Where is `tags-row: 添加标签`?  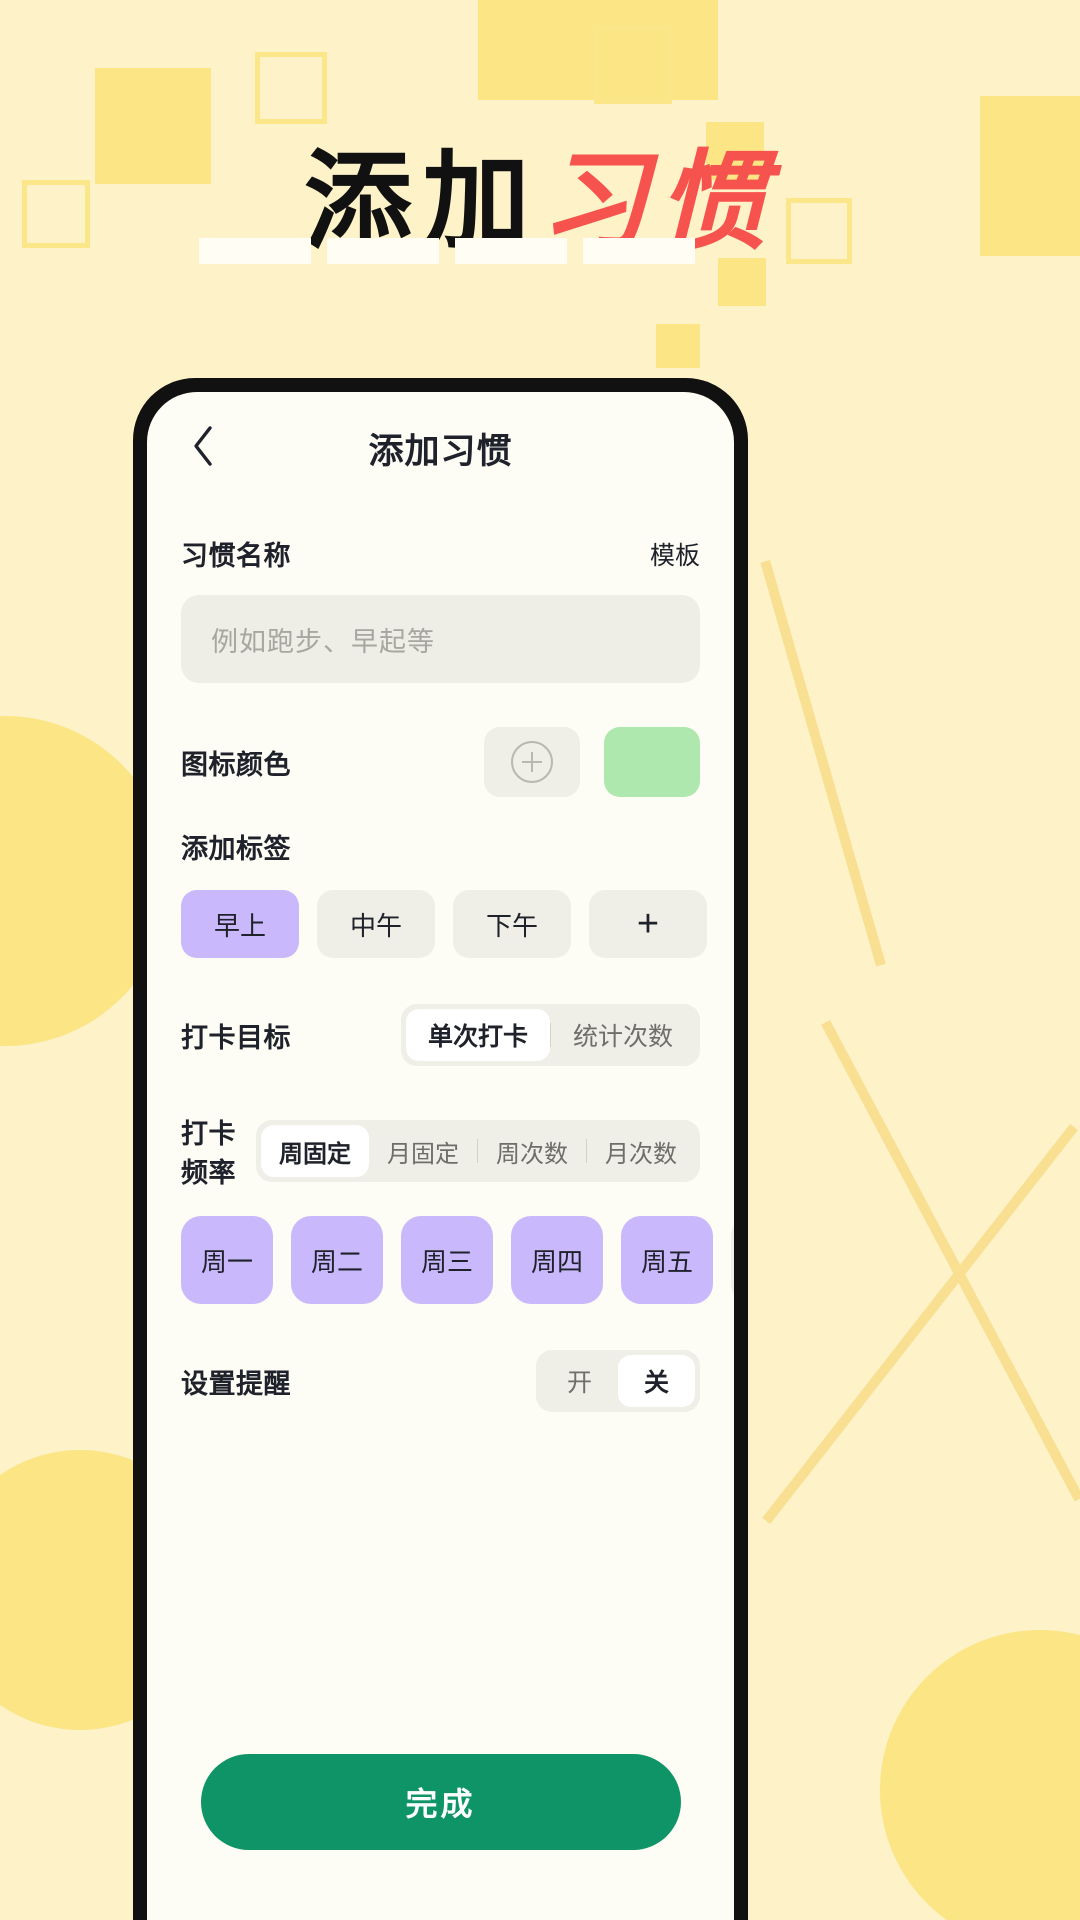 tags-row: 添加标签 is located at coordinates (440, 846).